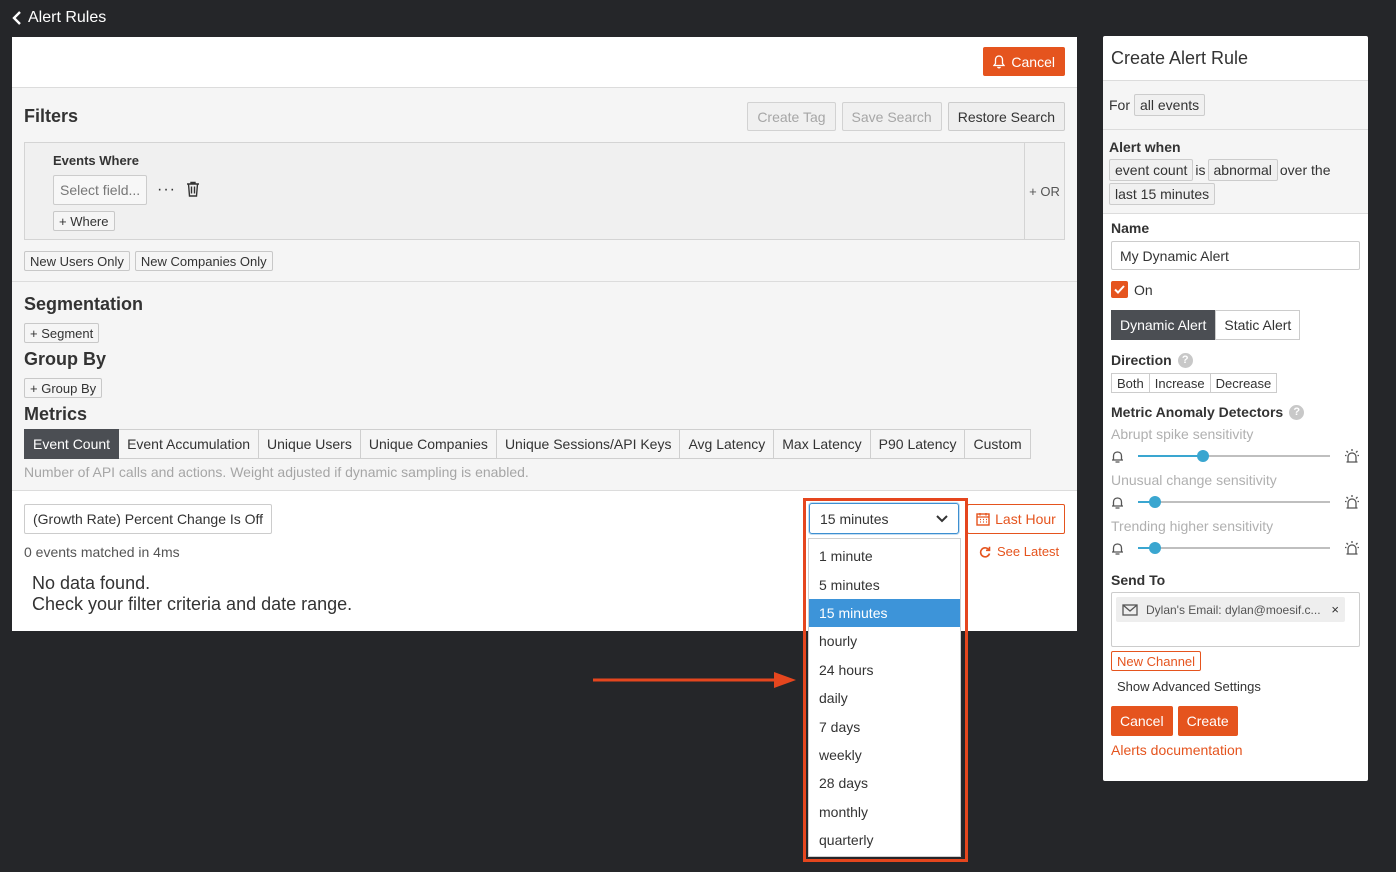 This screenshot has height=872, width=1396. Describe the element at coordinates (884, 726) in the screenshot. I see `interval-option: 7 days` at that location.